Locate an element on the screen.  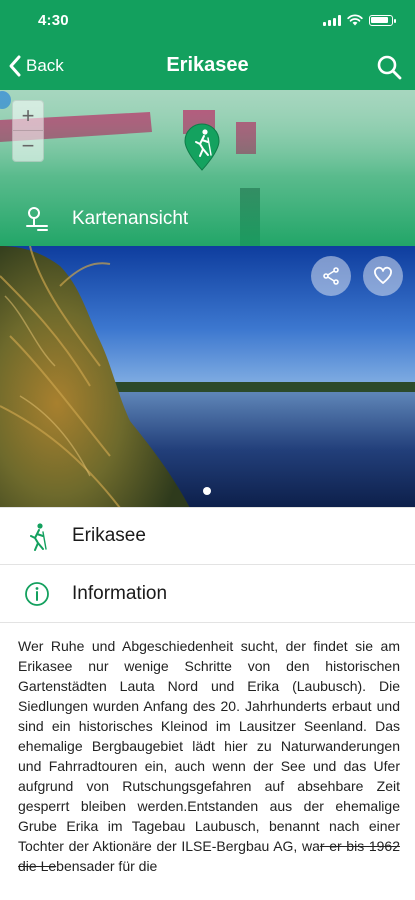
map-view-label: Kartenansicht is located at coordinates (130, 218).